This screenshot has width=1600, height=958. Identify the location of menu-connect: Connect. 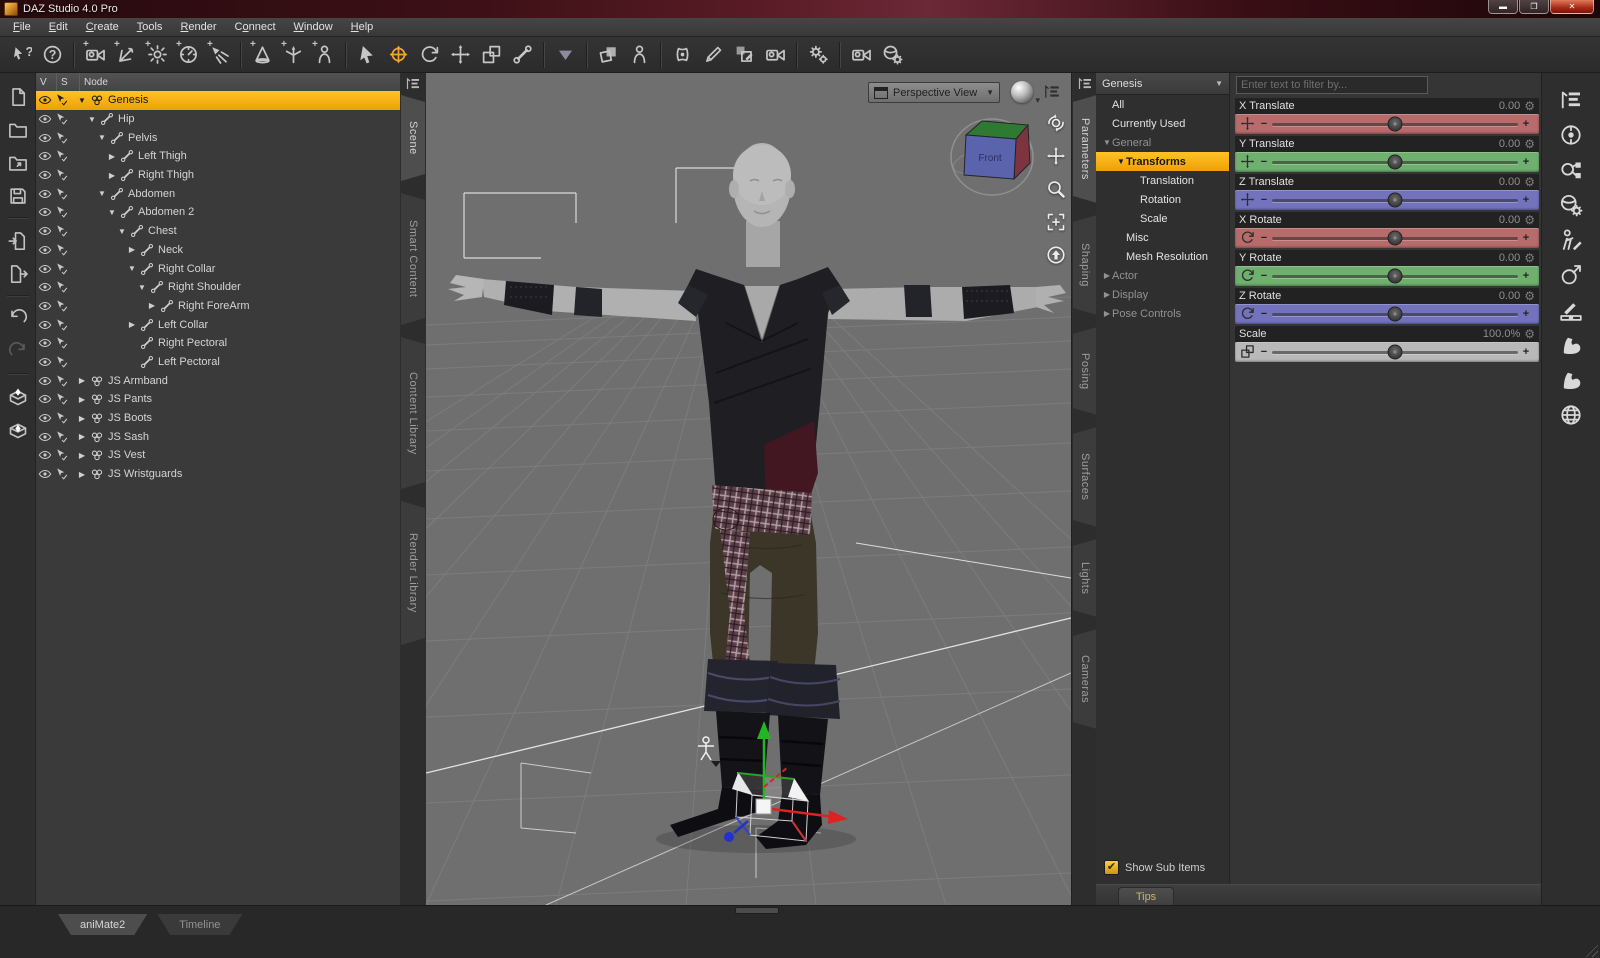
(255, 27).